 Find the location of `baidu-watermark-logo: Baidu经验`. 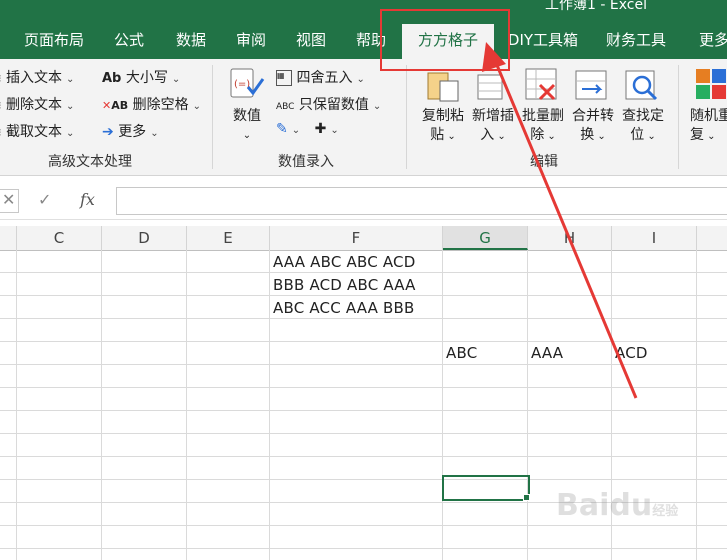

baidu-watermark-logo: Baidu经验 is located at coordinates (617, 505).